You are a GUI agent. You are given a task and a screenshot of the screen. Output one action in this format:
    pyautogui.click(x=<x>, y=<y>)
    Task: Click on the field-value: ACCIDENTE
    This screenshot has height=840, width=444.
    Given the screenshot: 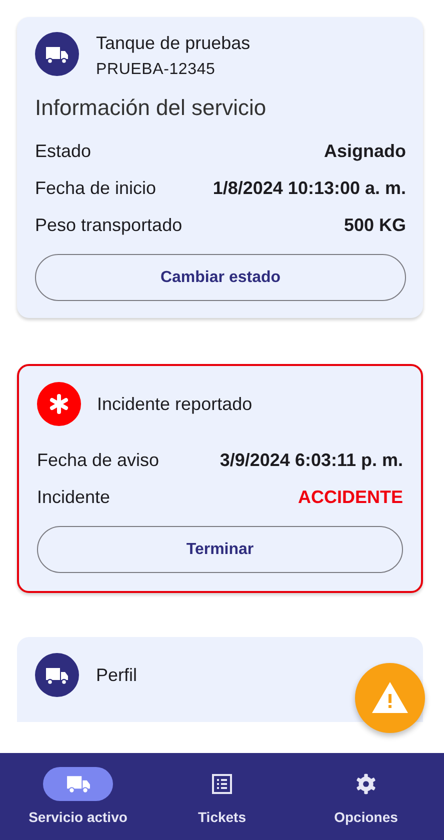 What is the action you would take?
    pyautogui.click(x=350, y=497)
    